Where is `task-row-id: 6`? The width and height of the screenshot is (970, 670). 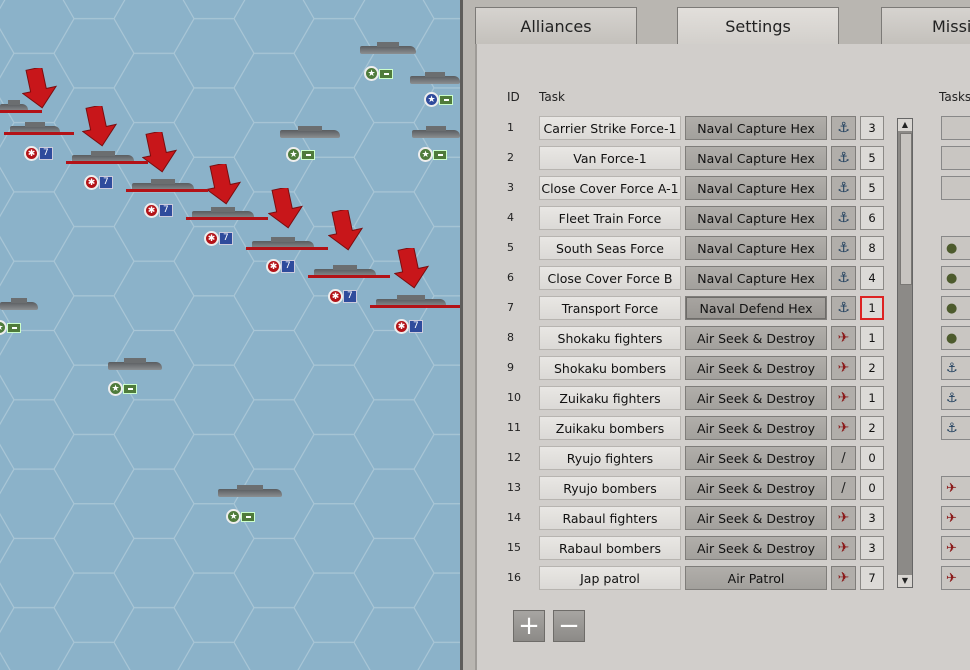
task-row-id: 6 is located at coordinates (510, 277).